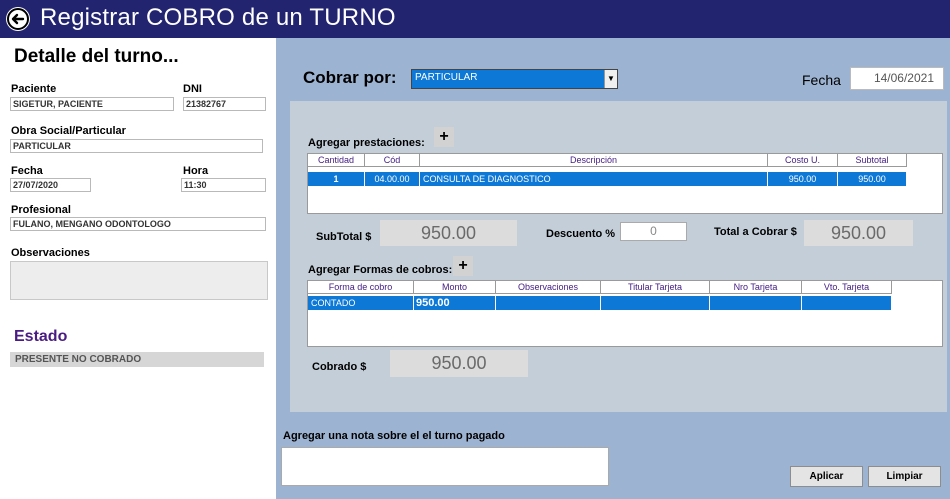  What do you see at coordinates (548, 303) in the screenshot?
I see `observaciones-cell` at bounding box center [548, 303].